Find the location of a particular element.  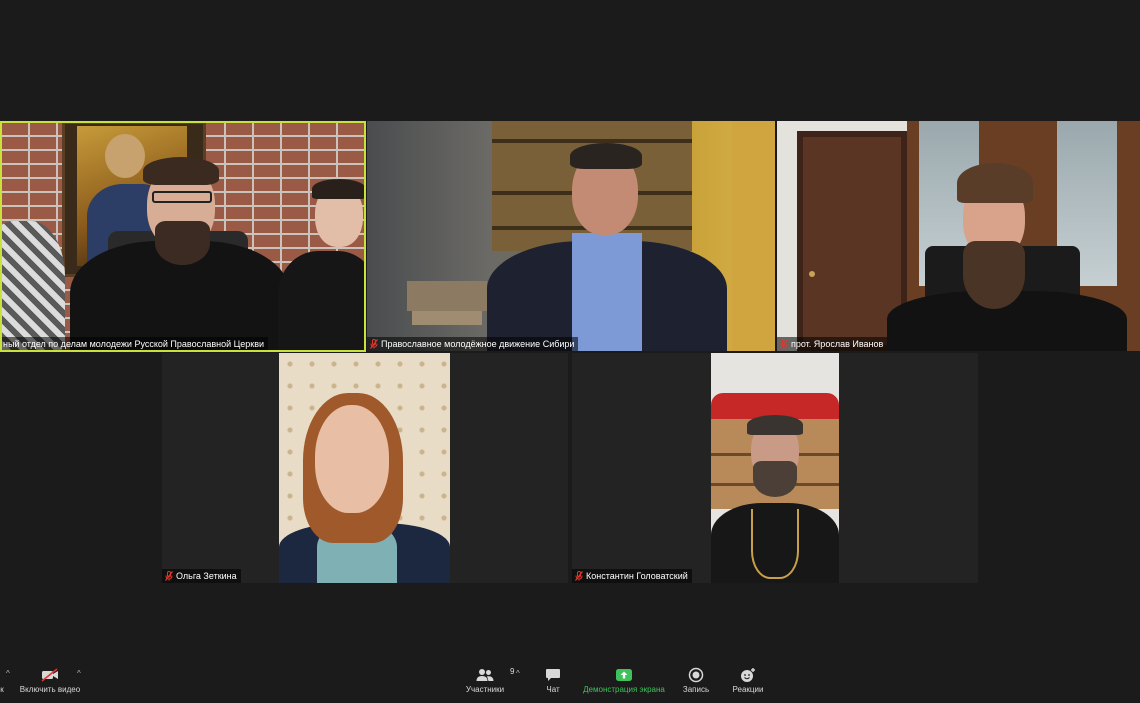

participant-name-label: Православное молодёжное движение Сибири is located at coordinates (473, 344).